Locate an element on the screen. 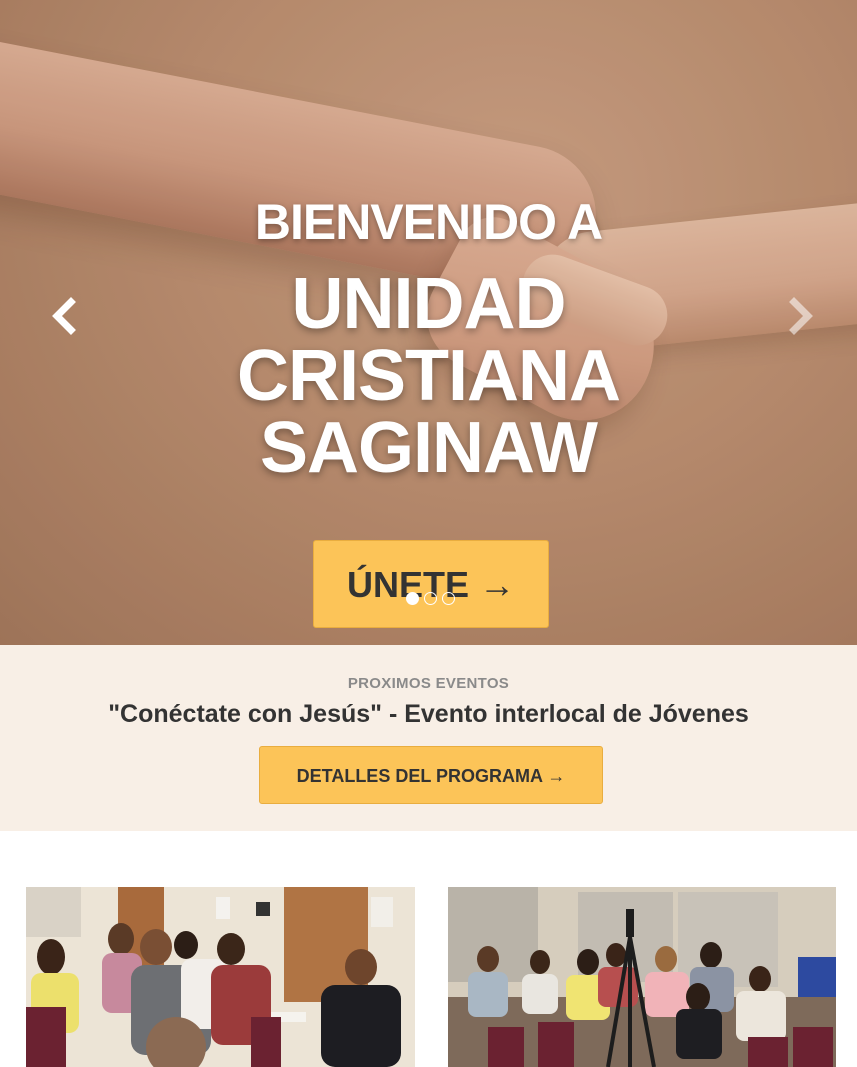 The height and width of the screenshot is (1067, 857). carousel-prev-button is located at coordinates (65, 316).